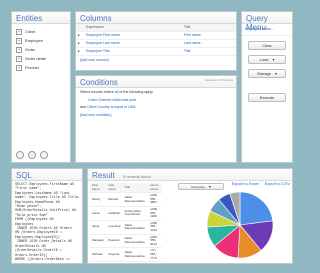 This screenshot has width=320, height=273. Describe the element at coordinates (99, 82) in the screenshot. I see `conditions-title-text: Conditions` at that location.